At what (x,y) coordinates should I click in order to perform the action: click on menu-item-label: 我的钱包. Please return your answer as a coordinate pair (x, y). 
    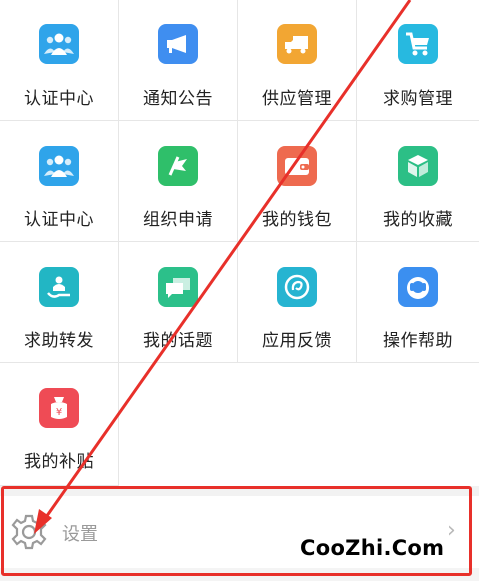
    Looking at the image, I should click on (297, 220).